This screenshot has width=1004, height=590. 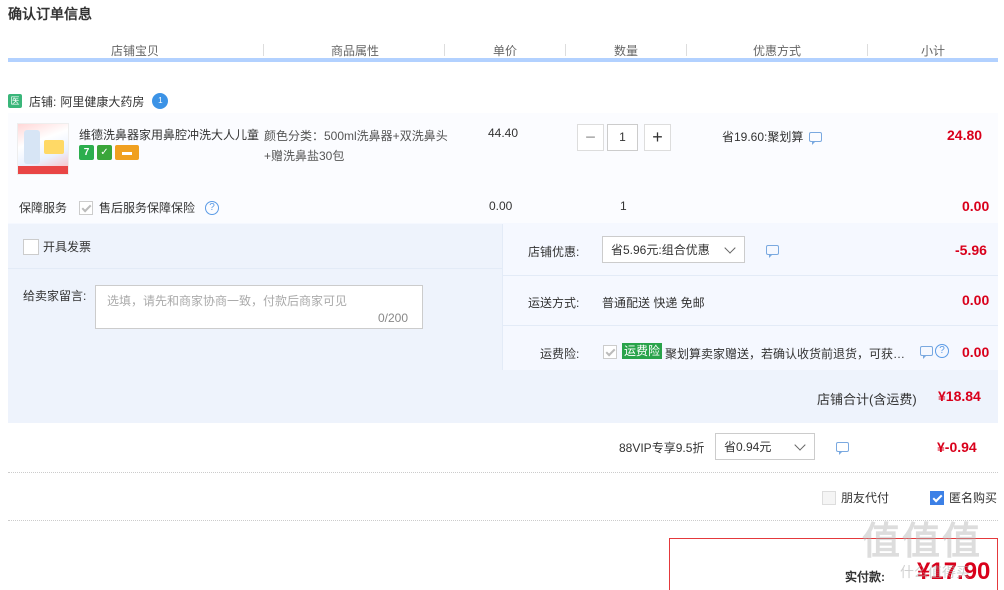 What do you see at coordinates (935, 572) in the screenshot?
I see `site-watermark-text: 什么值得买` at bounding box center [935, 572].